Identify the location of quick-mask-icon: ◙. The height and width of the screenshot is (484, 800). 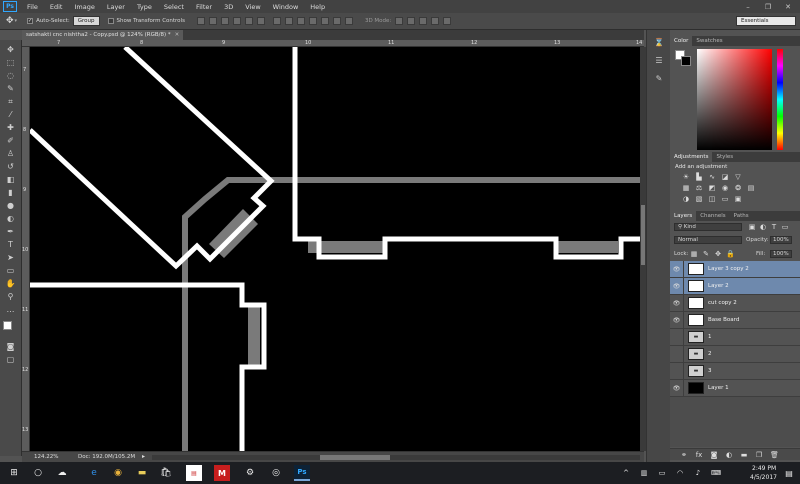
(10, 346).